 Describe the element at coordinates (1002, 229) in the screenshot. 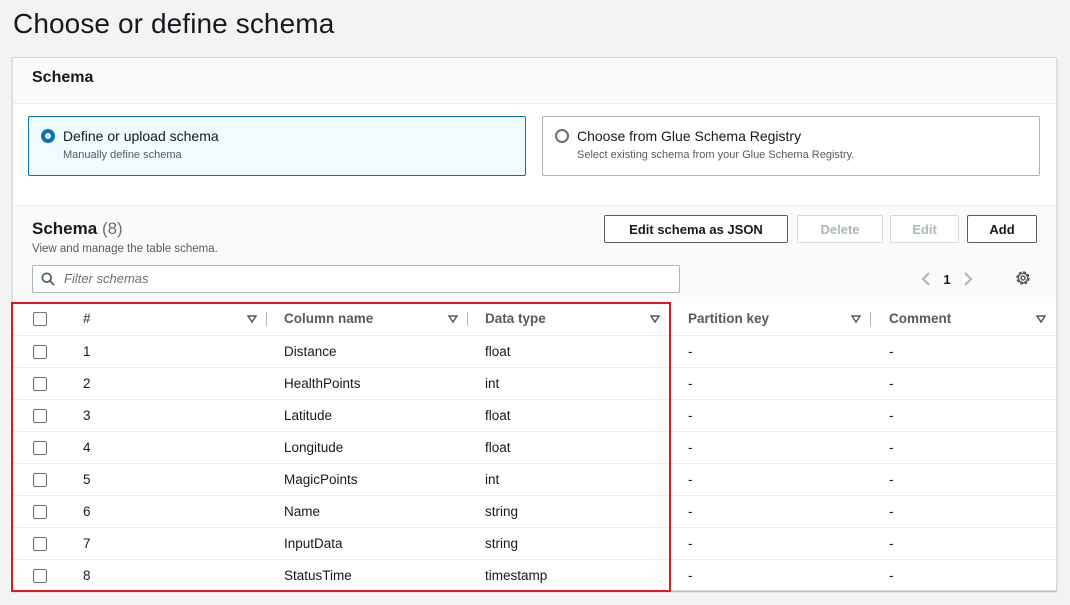

I see `add-button: Add` at that location.